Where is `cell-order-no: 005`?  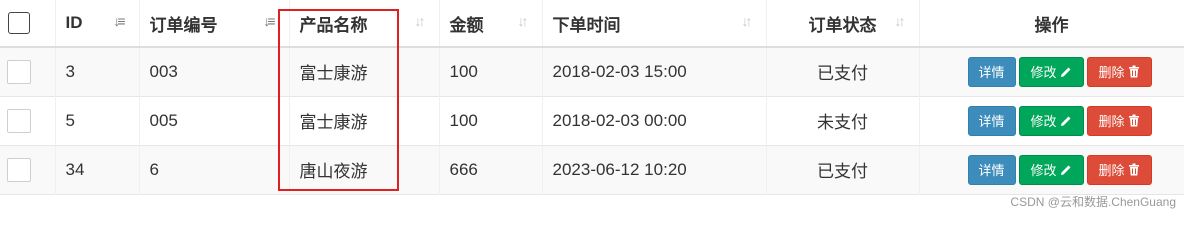 cell-order-no: 005 is located at coordinates (214, 120).